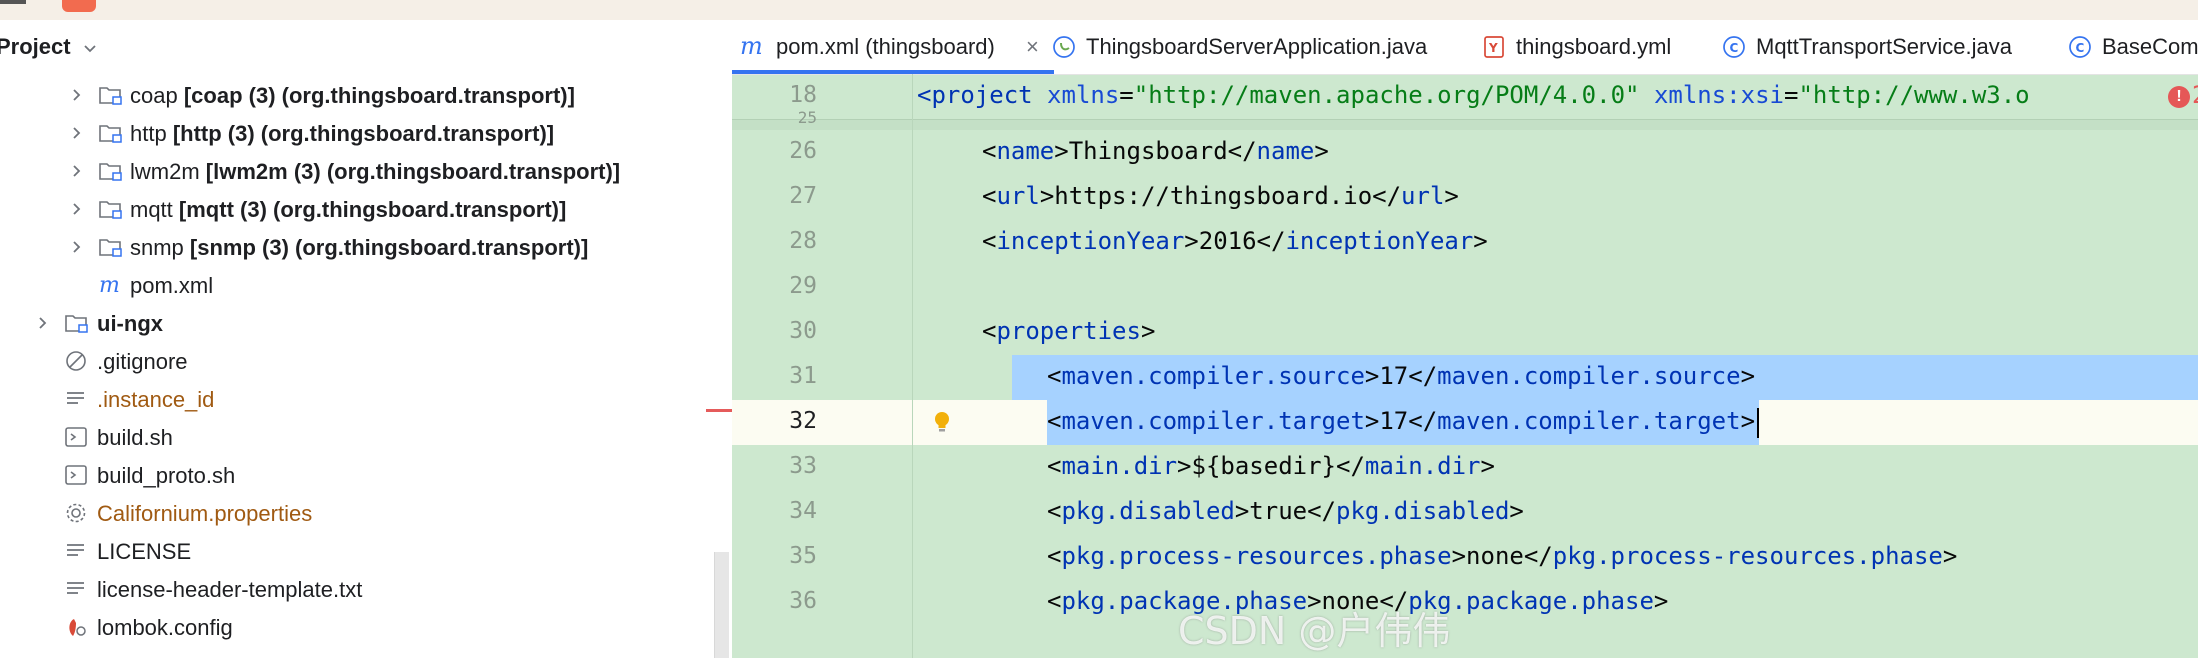 The image size is (2198, 658). What do you see at coordinates (205, 513) in the screenshot?
I see `tree-item-name: Californium.properties` at bounding box center [205, 513].